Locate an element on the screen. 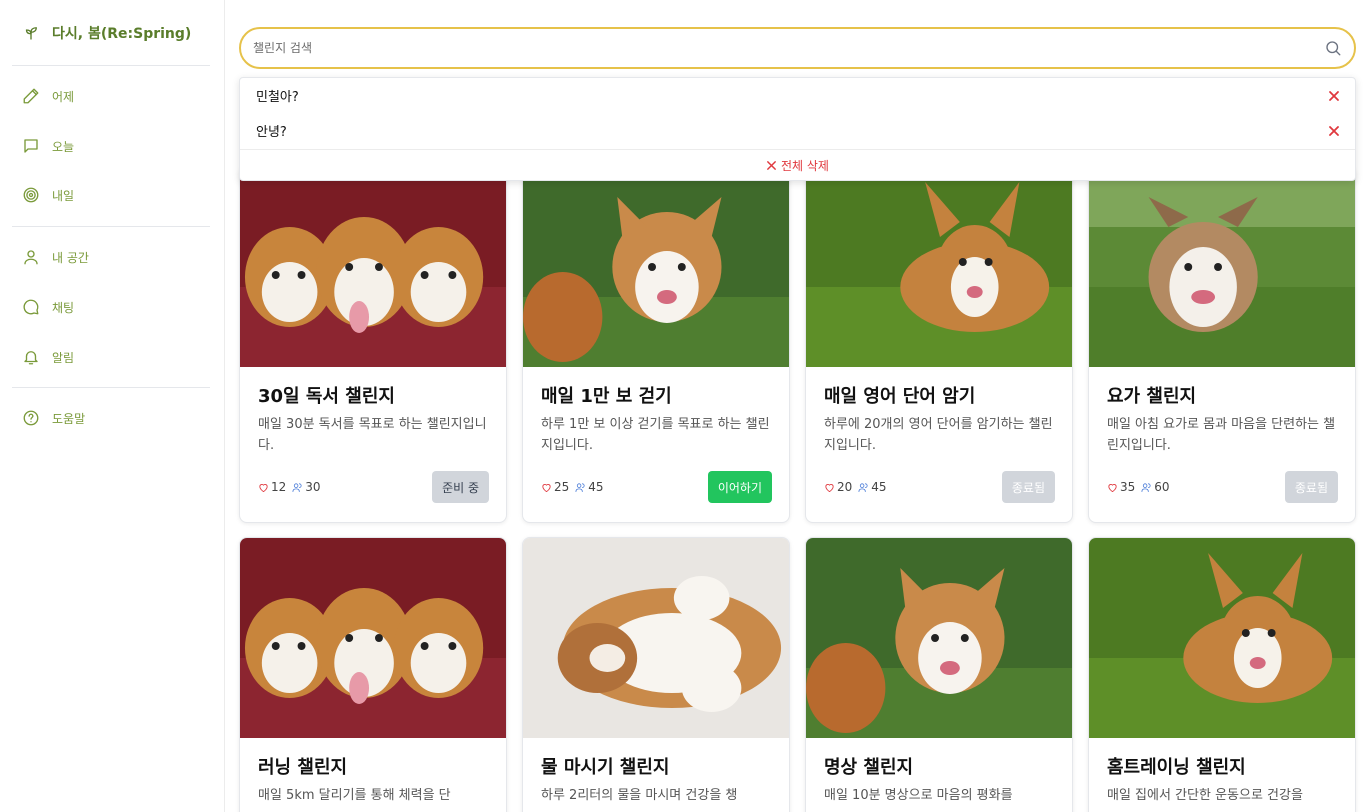 The width and height of the screenshot is (1366, 812). card-description: 매일 5km 달리기를 통해 체력을 단 is located at coordinates (354, 795).